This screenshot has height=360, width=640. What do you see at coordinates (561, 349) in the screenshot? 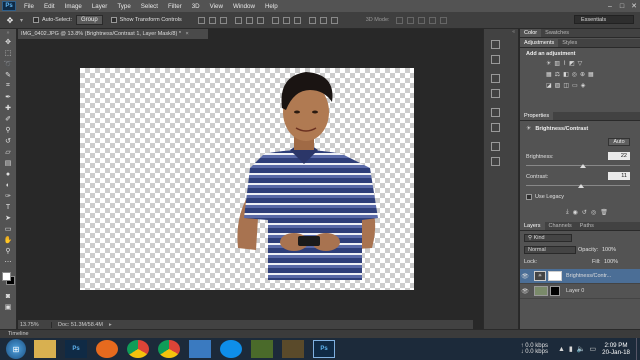
I see `tray-expand-icon: ▲` at bounding box center [561, 349].